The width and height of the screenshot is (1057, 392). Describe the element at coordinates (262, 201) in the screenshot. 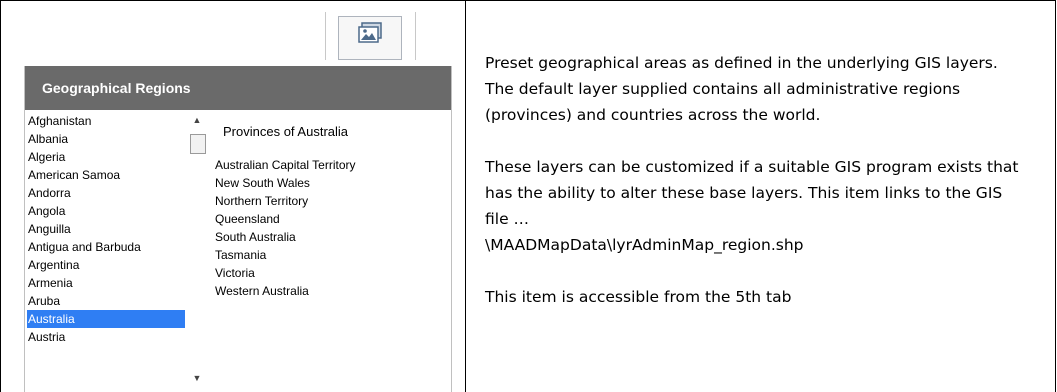

I see `province-list-item: Northern Territory` at that location.